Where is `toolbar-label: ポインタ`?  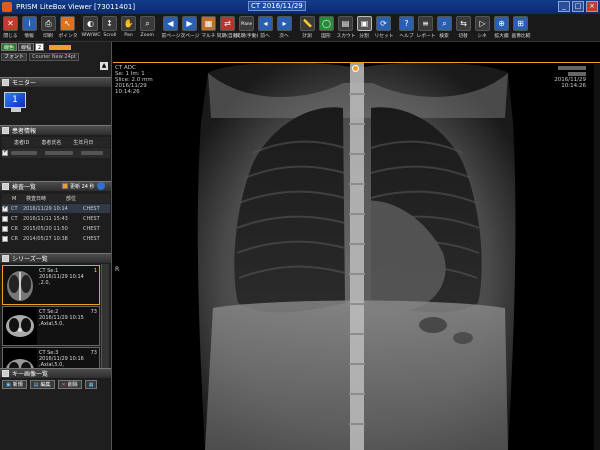 toolbar-label: ポインタ is located at coordinates (68, 36).